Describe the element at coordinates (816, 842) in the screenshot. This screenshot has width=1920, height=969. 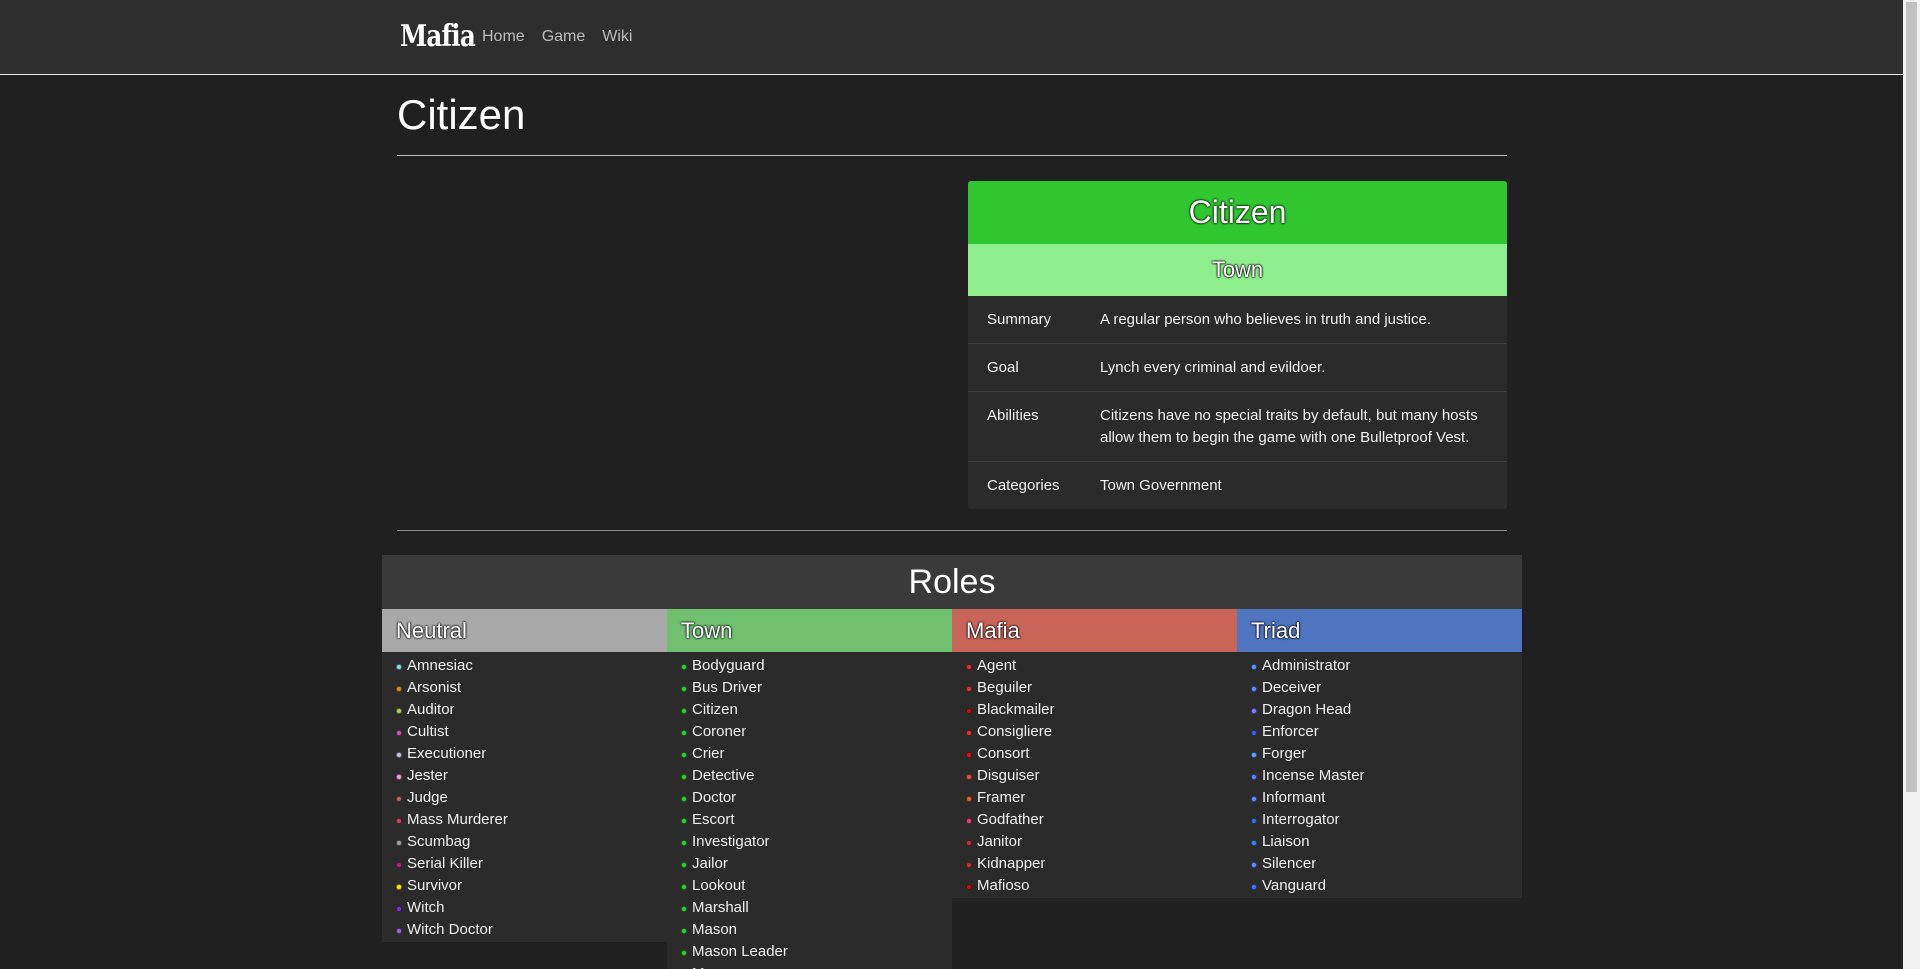
I see `role-list-item: Investigator` at that location.